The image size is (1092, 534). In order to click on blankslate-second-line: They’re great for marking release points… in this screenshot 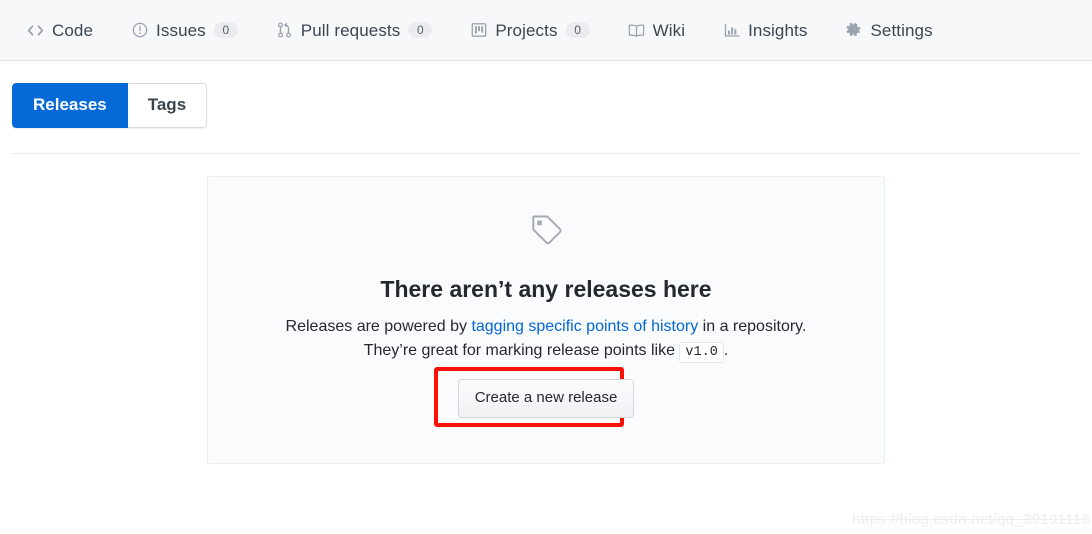, I will do `click(546, 351)`.